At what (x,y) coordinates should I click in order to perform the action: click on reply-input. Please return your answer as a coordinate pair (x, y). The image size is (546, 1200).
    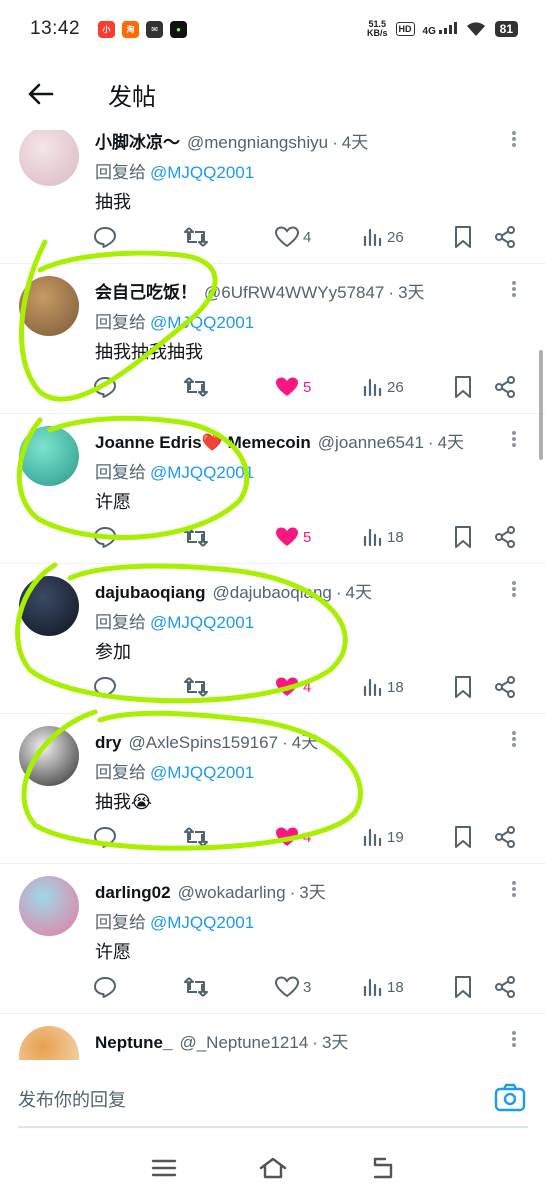
    Looking at the image, I should click on (253, 1100).